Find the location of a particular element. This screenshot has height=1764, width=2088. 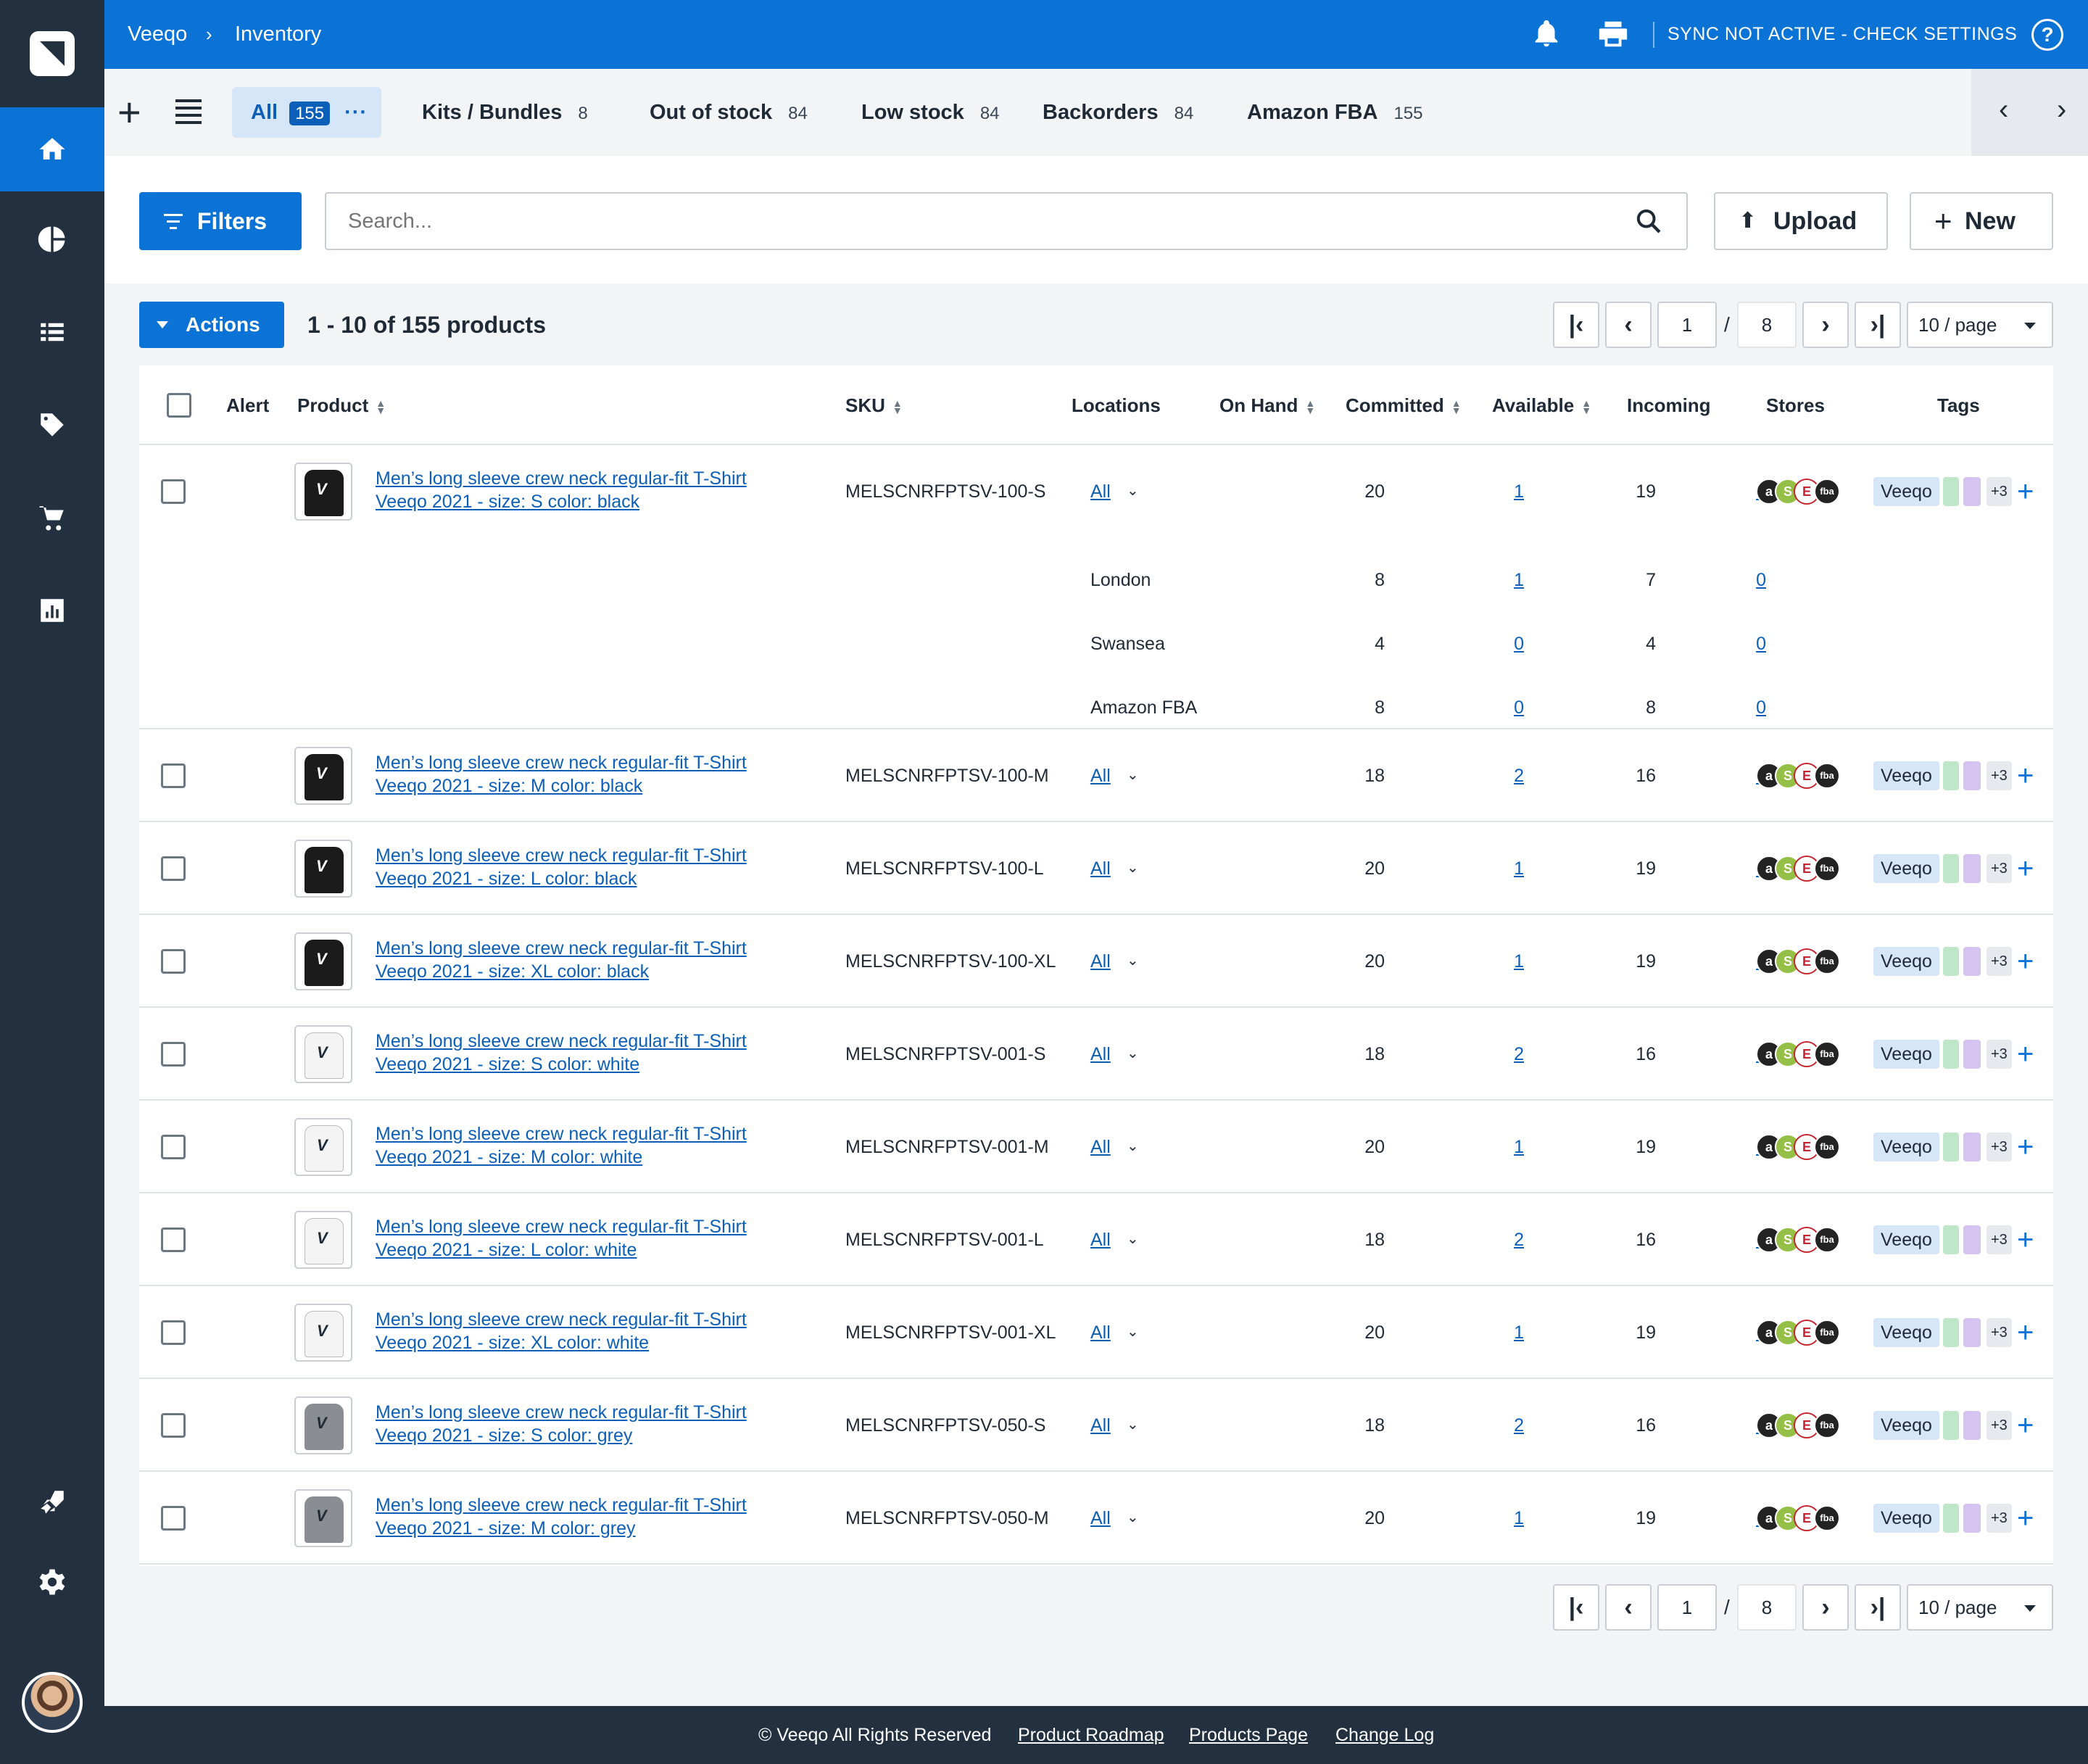

sublocation-committed-link: 1 is located at coordinates (1495, 580).